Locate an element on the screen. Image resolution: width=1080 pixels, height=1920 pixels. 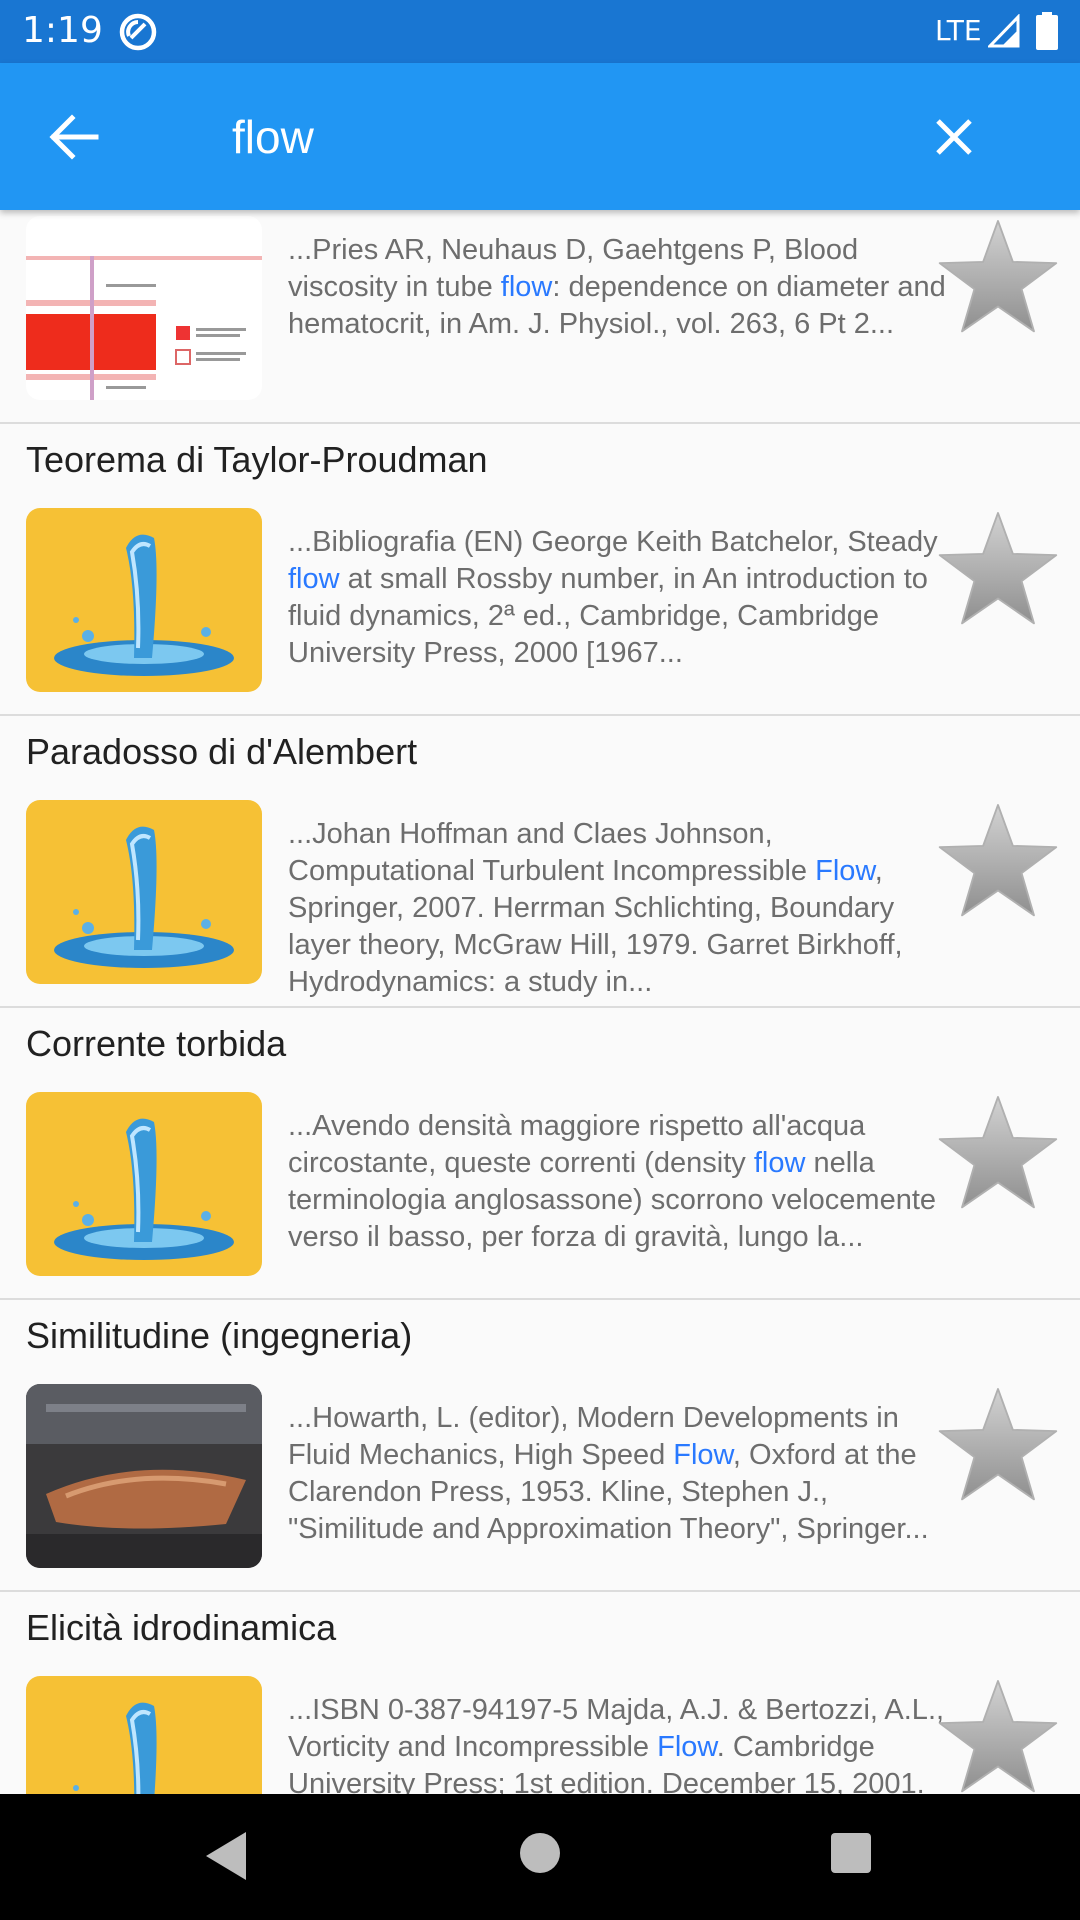
search-app-bar: flow is located at coordinates (540, 136).